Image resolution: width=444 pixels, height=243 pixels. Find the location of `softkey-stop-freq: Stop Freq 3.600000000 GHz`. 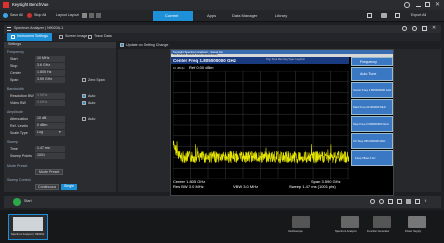

softkey-stop-freq: Stop Freq 3.600000000 GHz is located at coordinates (372, 124).